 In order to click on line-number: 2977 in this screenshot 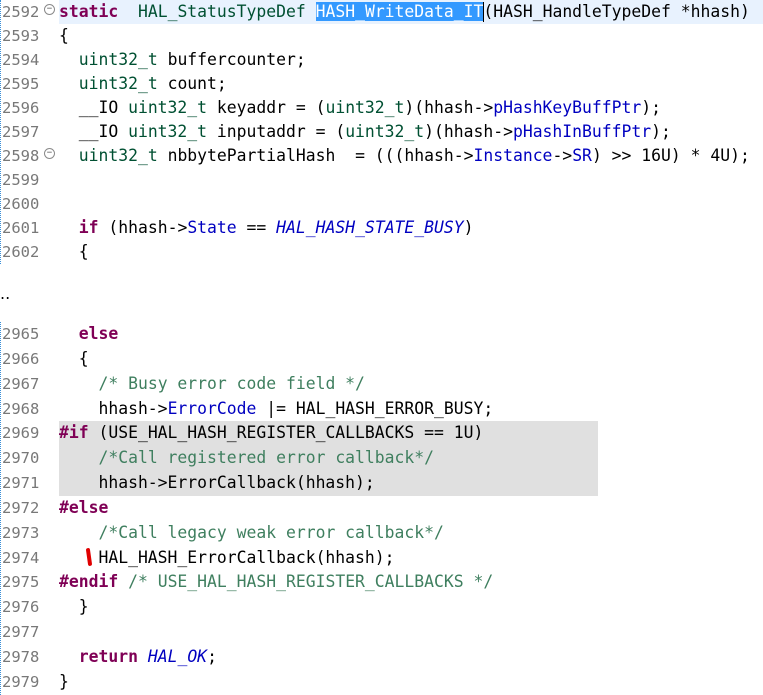, I will do `click(21, 632)`.